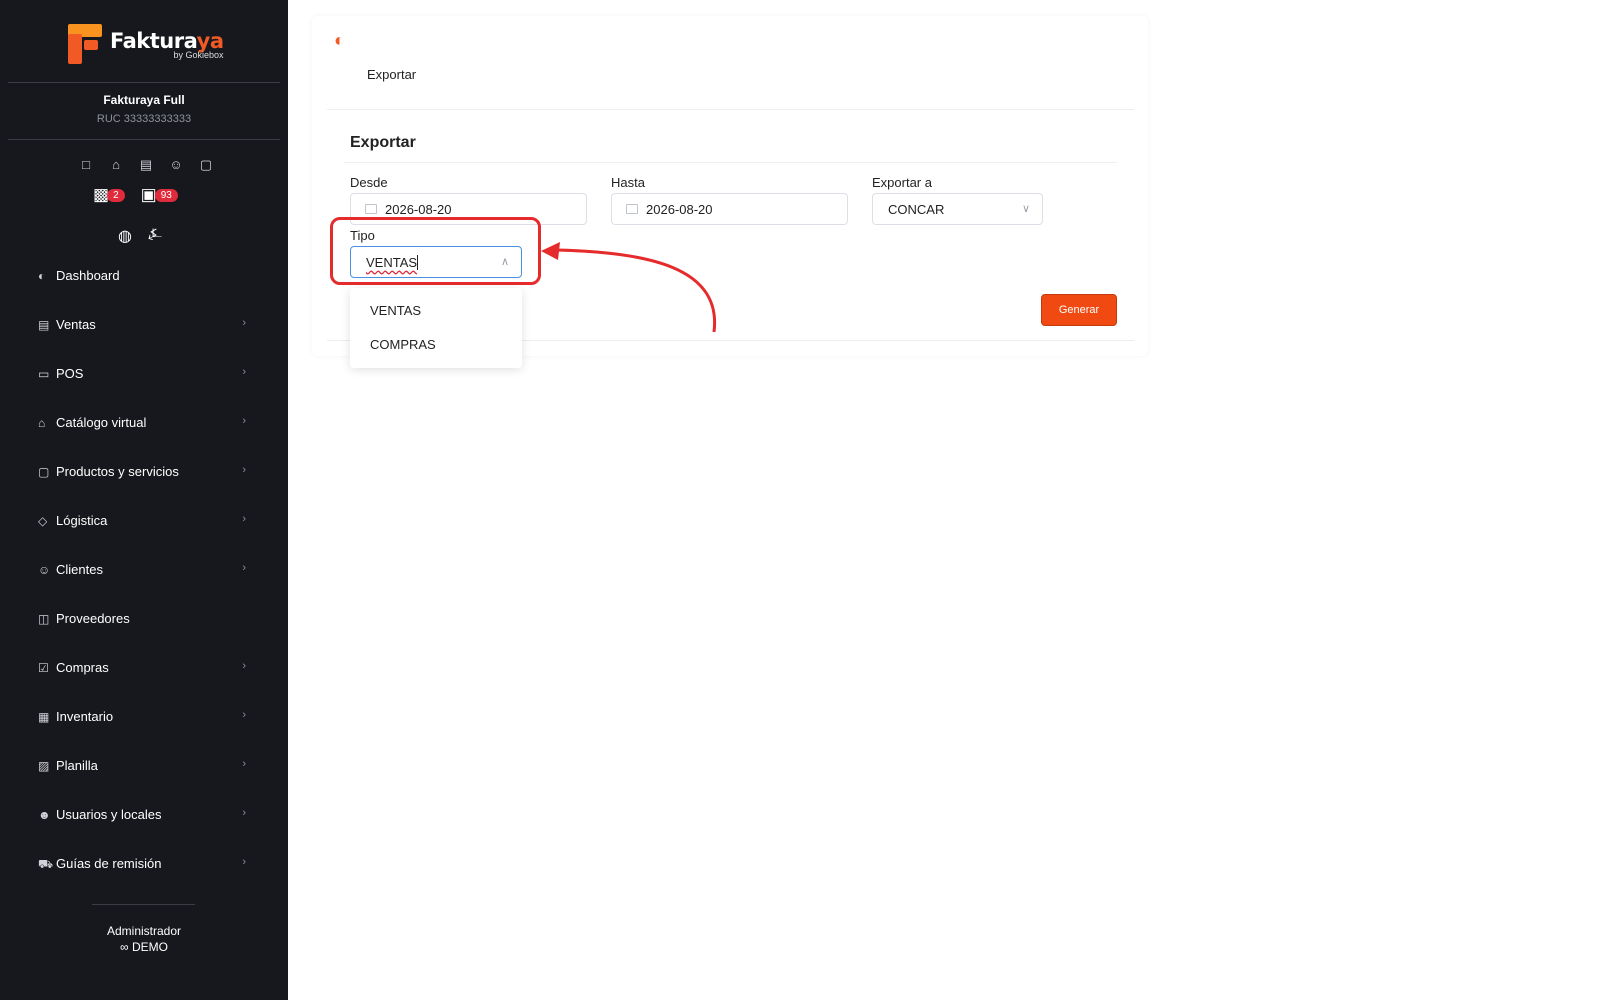 The image size is (1600, 1000). What do you see at coordinates (117, 471) in the screenshot?
I see `sidebar-item-label: Productos y servicios` at bounding box center [117, 471].